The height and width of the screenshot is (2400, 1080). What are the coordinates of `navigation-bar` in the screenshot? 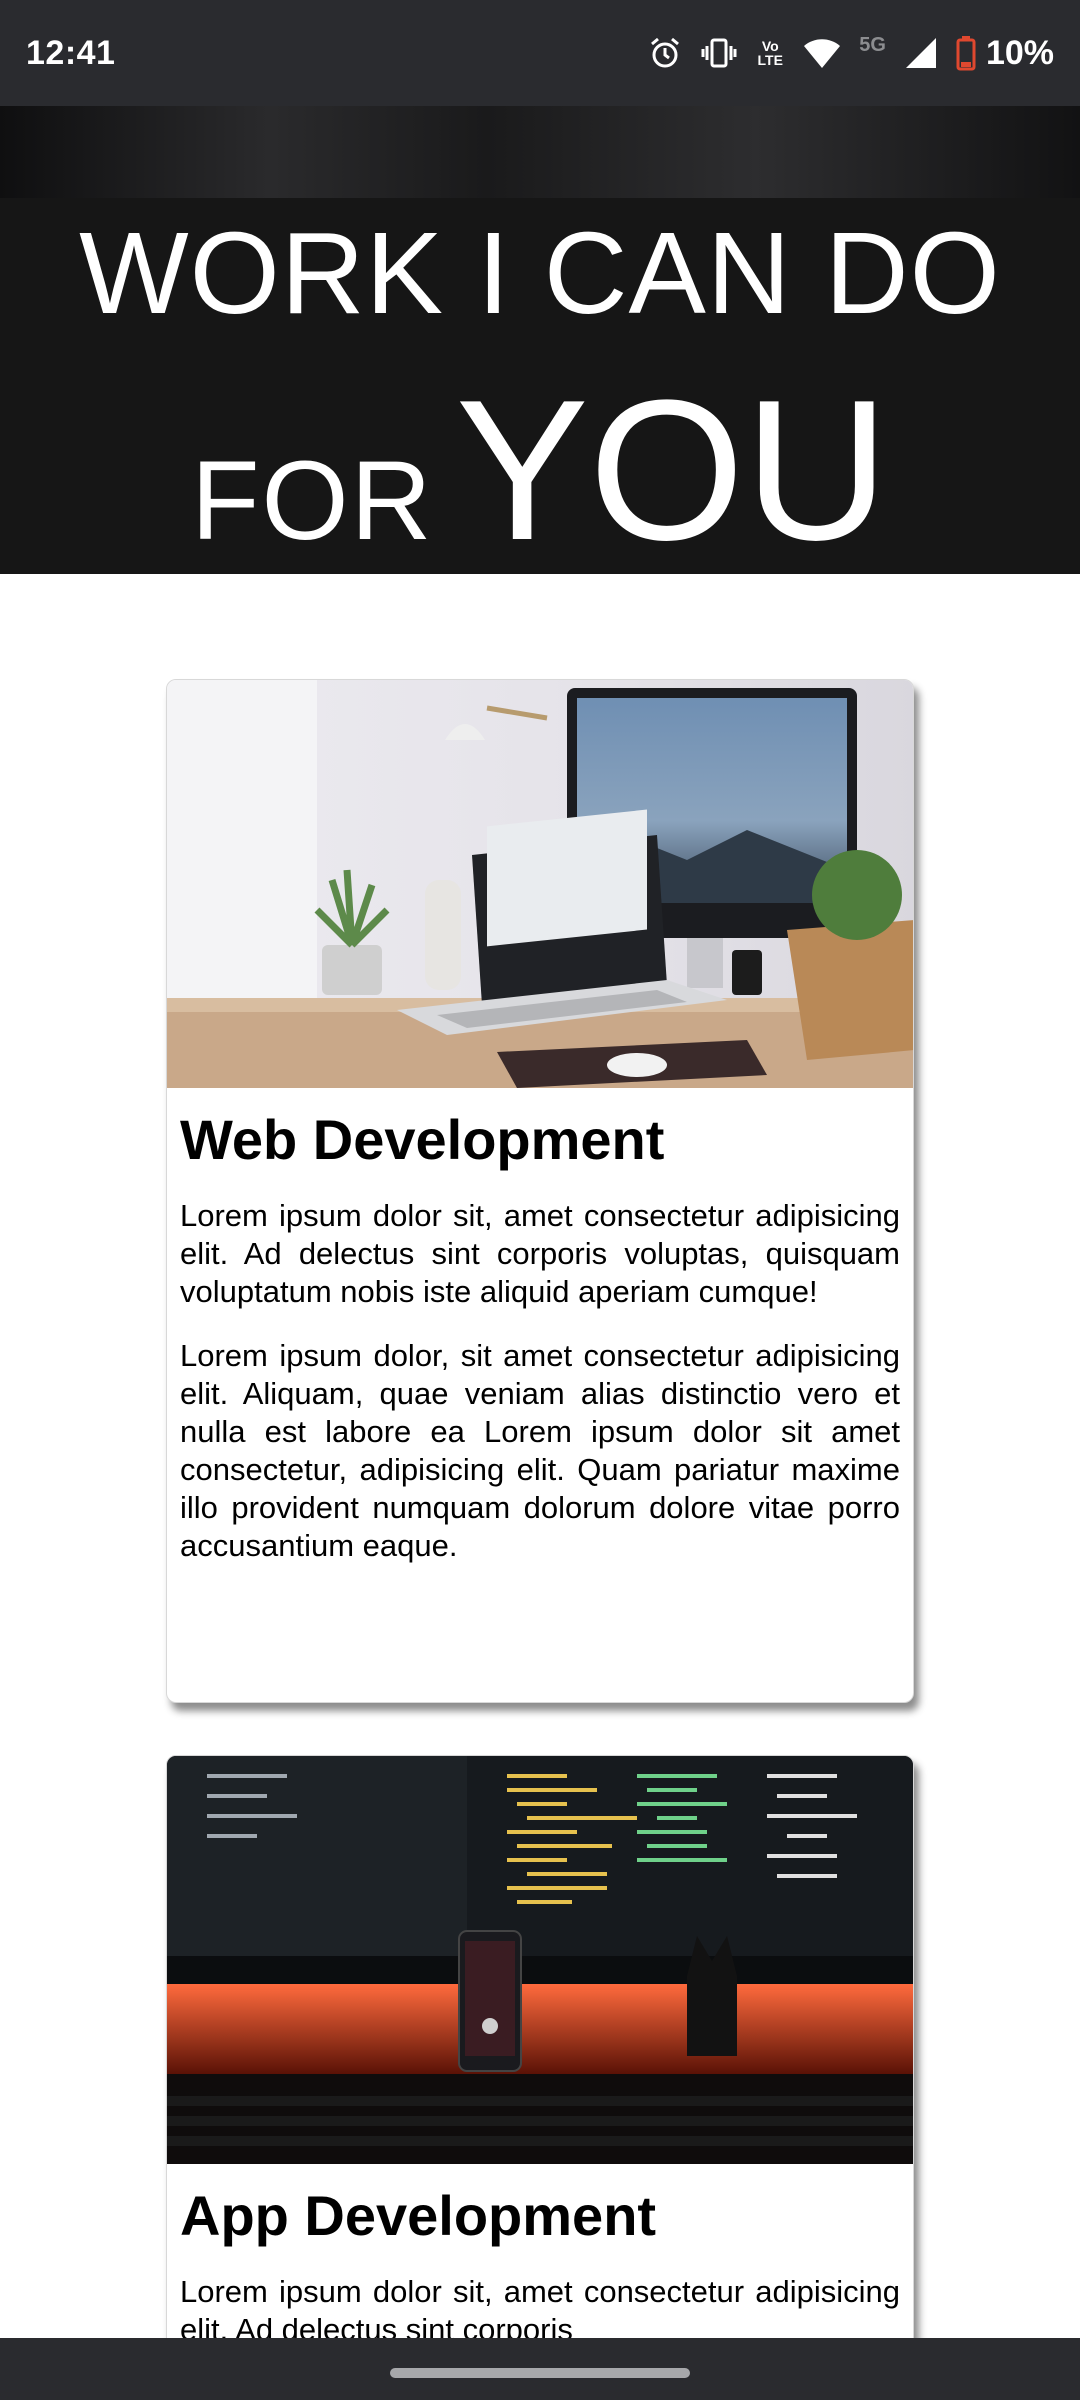 It's located at (540, 2369).